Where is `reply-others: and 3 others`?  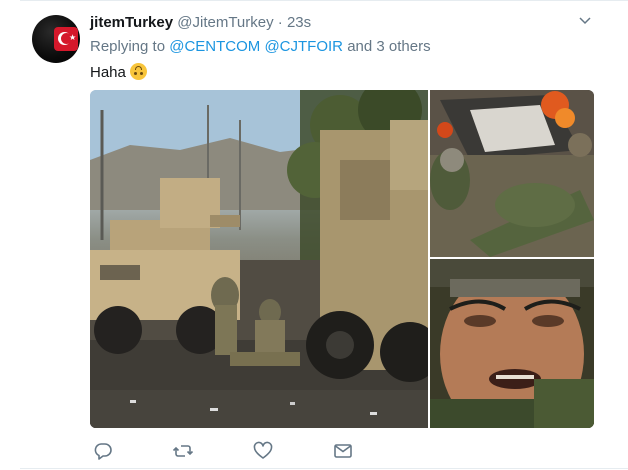 reply-others: and 3 others is located at coordinates (388, 46).